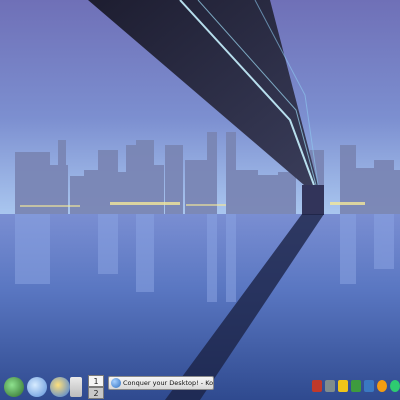 The width and height of the screenshot is (400, 400). What do you see at coordinates (168, 383) in the screenshot?
I see `taskbar-item-label: Conquer your Desktop! - Konqu` at bounding box center [168, 383].